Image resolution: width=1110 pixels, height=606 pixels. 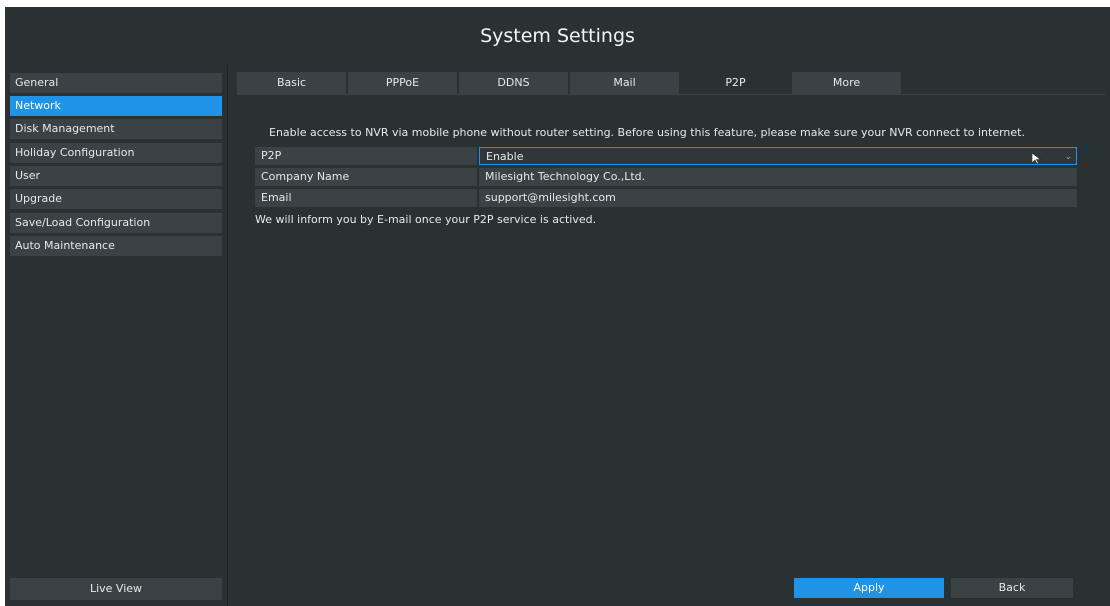 What do you see at coordinates (116, 176) in the screenshot?
I see `sidebar-item-user: User` at bounding box center [116, 176].